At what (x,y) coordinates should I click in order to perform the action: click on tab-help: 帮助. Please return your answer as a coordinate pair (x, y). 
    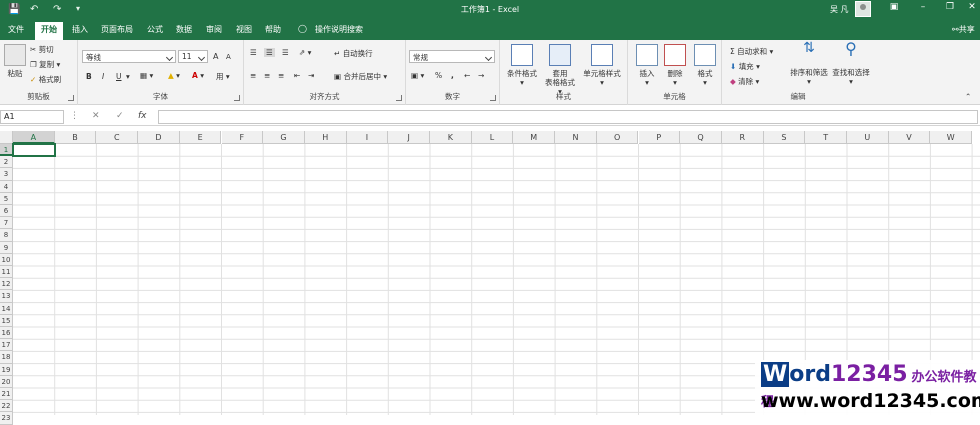
    Looking at the image, I should click on (273, 29).